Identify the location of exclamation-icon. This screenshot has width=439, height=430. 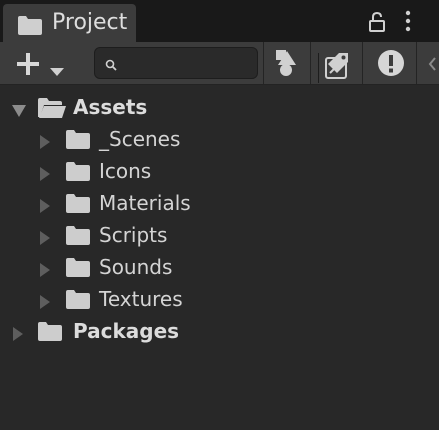
(391, 65).